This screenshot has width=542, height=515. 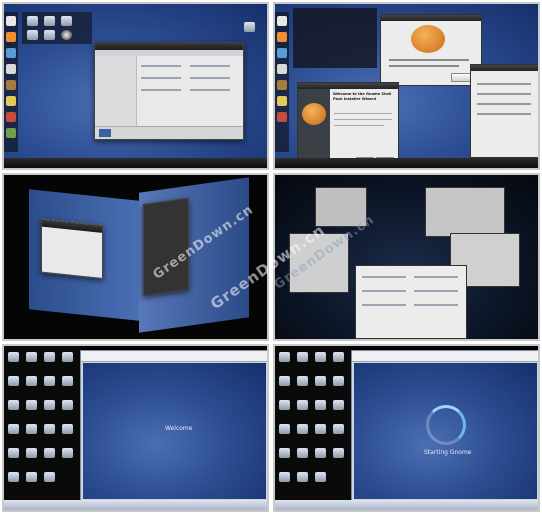 What do you see at coordinates (57, 28) in the screenshot?
I see `desktop-icon-group` at bounding box center [57, 28].